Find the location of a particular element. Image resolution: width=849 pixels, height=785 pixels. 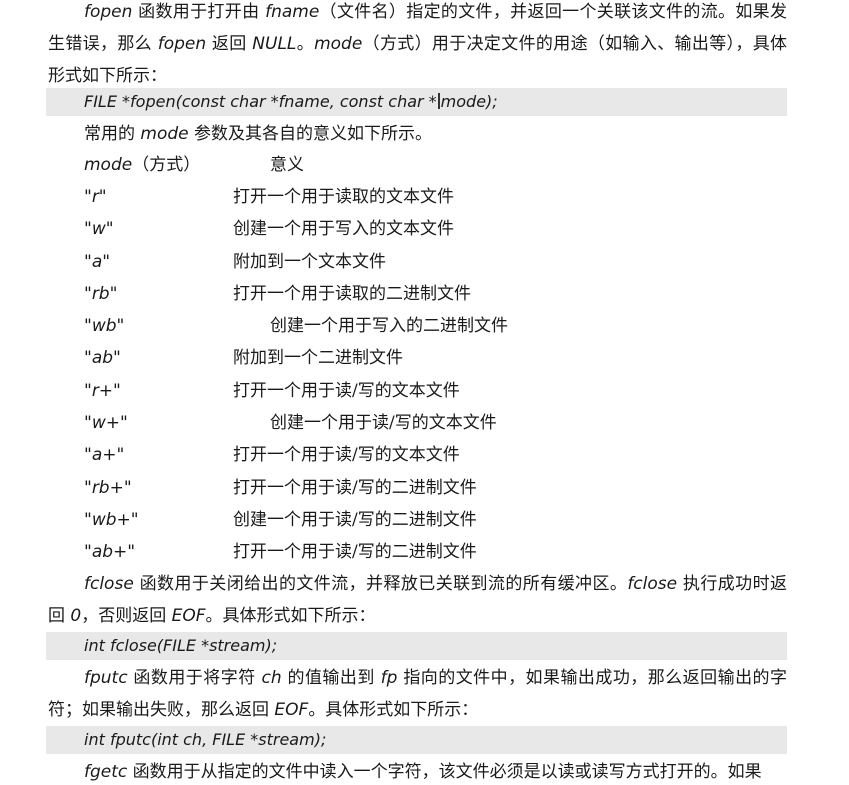

fclose-prototype: int fclose(FILE *stream); is located at coordinates (416, 646).